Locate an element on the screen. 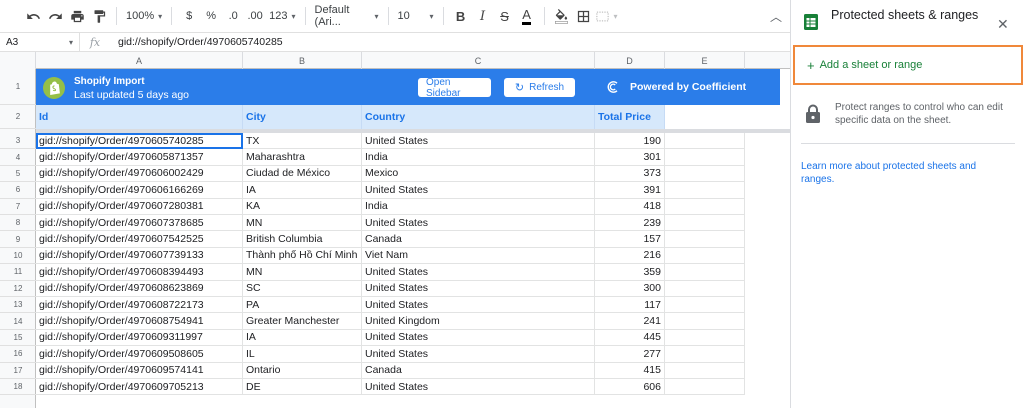  cell-id: gid://shopify/Order/4970609311997 is located at coordinates (139, 338).